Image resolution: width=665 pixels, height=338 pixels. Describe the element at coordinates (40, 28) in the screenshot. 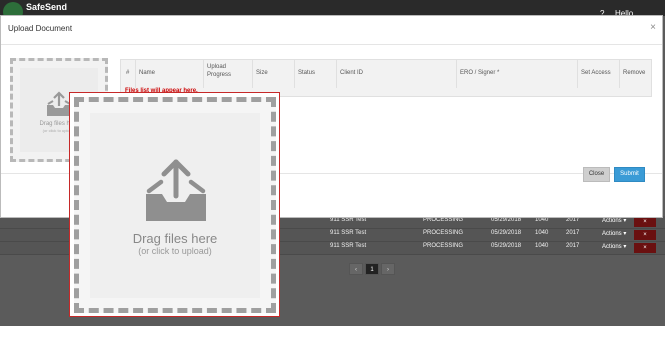

I see `modal-title: Upload Document` at that location.